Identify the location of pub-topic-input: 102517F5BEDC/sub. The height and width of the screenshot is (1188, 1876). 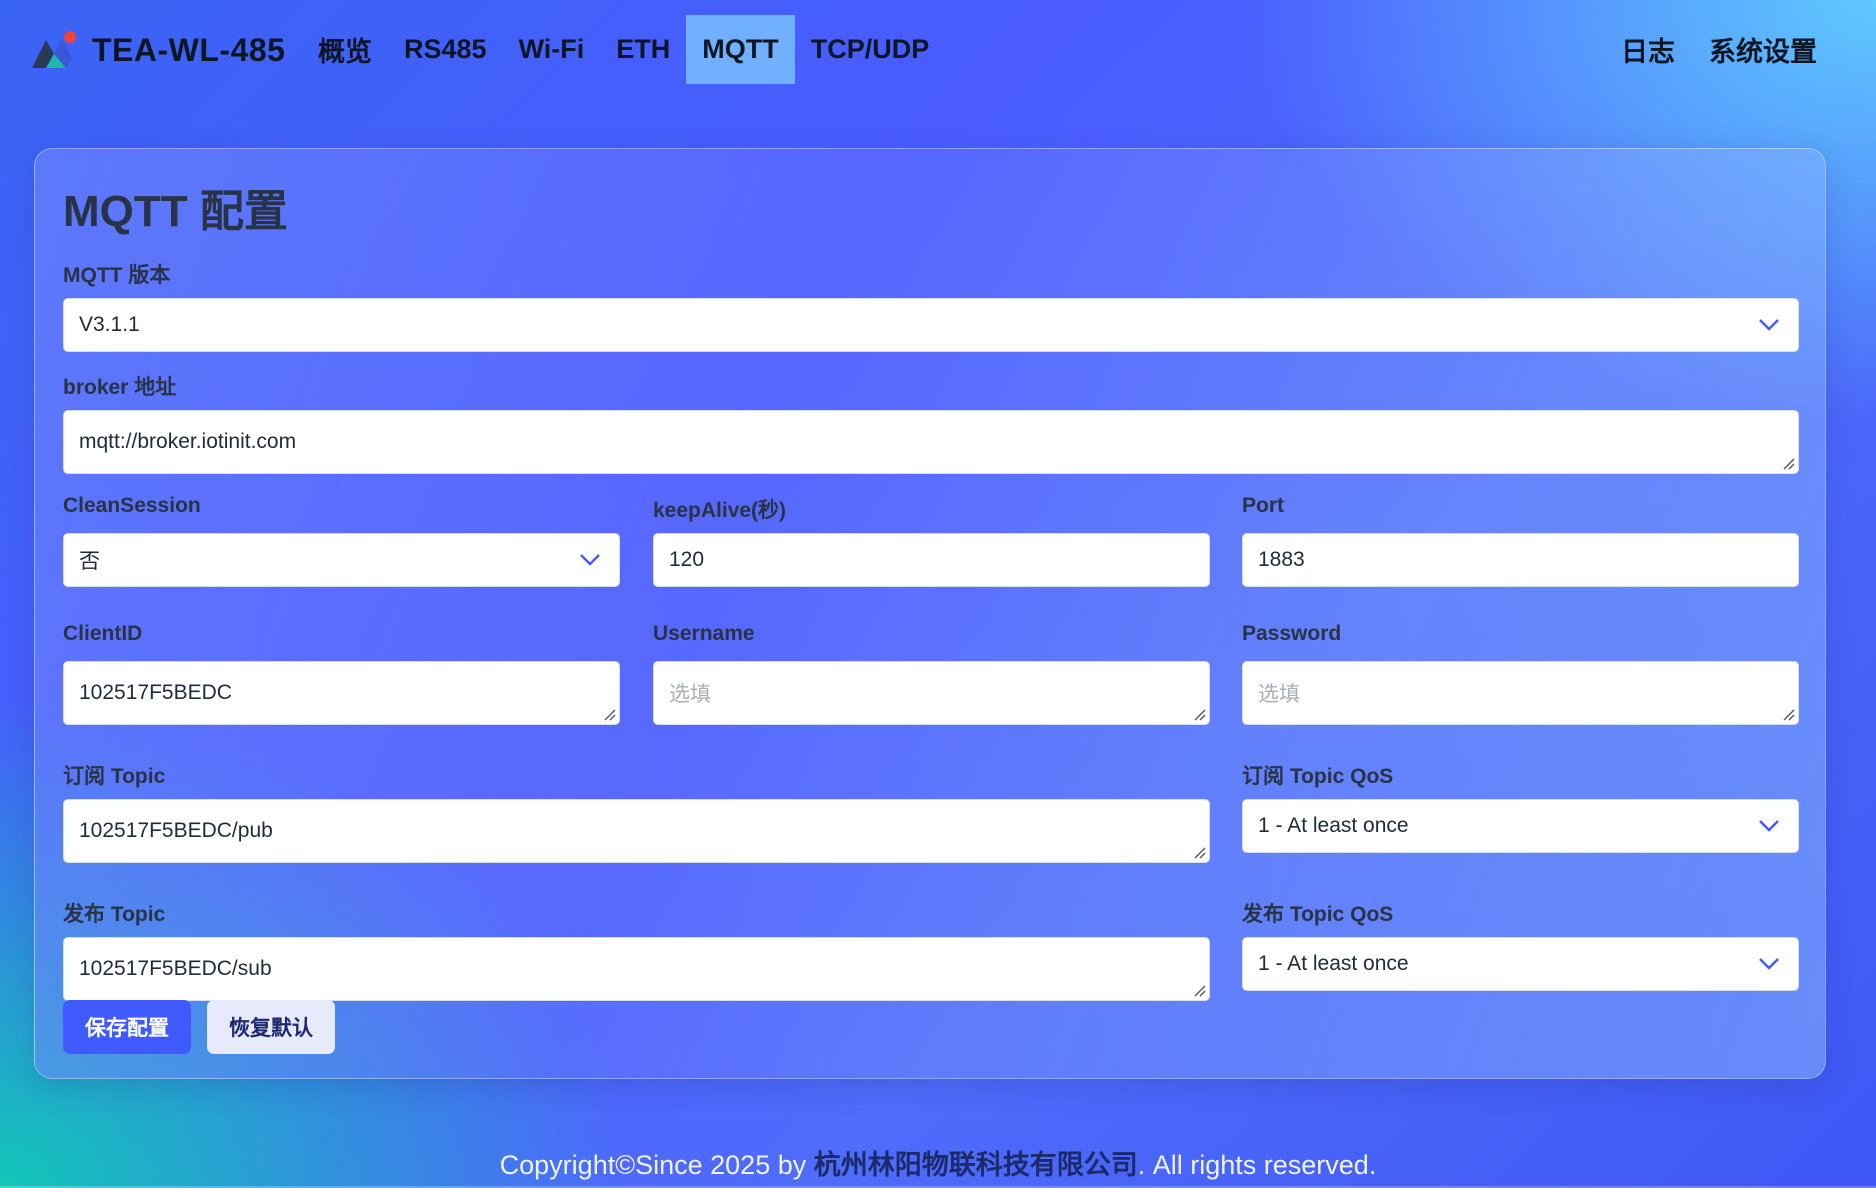
(636, 969).